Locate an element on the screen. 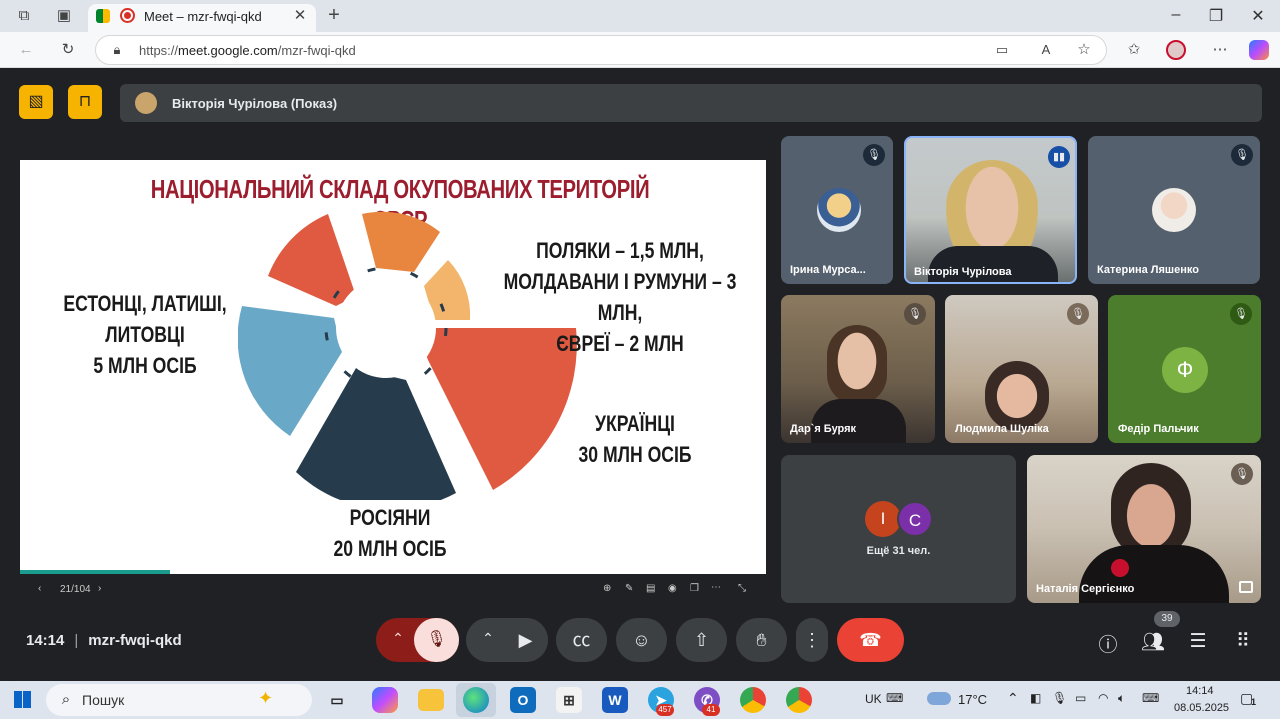  embroidery-flower is located at coordinates (1120, 568).